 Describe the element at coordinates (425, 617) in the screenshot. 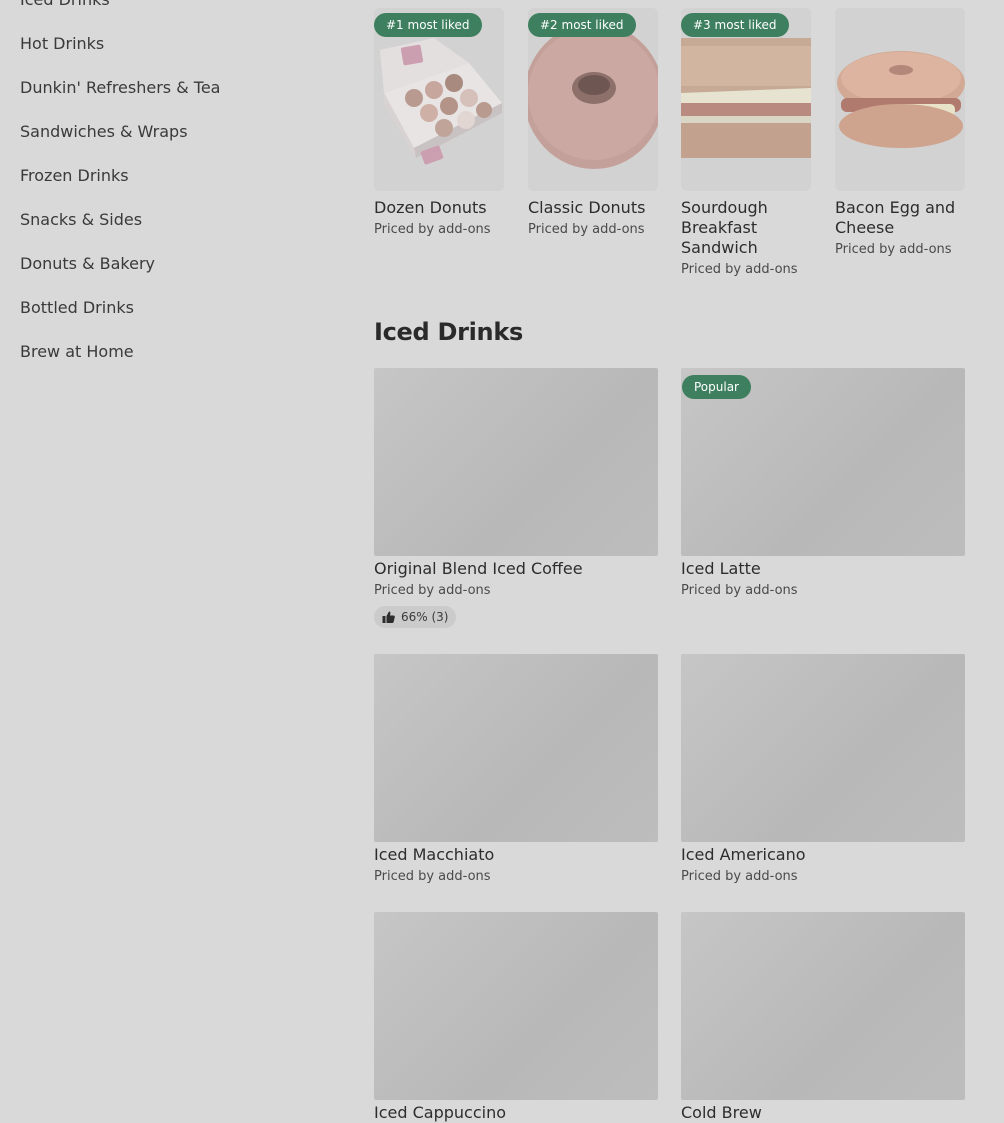

I see `rating-text: 66% (3)` at that location.